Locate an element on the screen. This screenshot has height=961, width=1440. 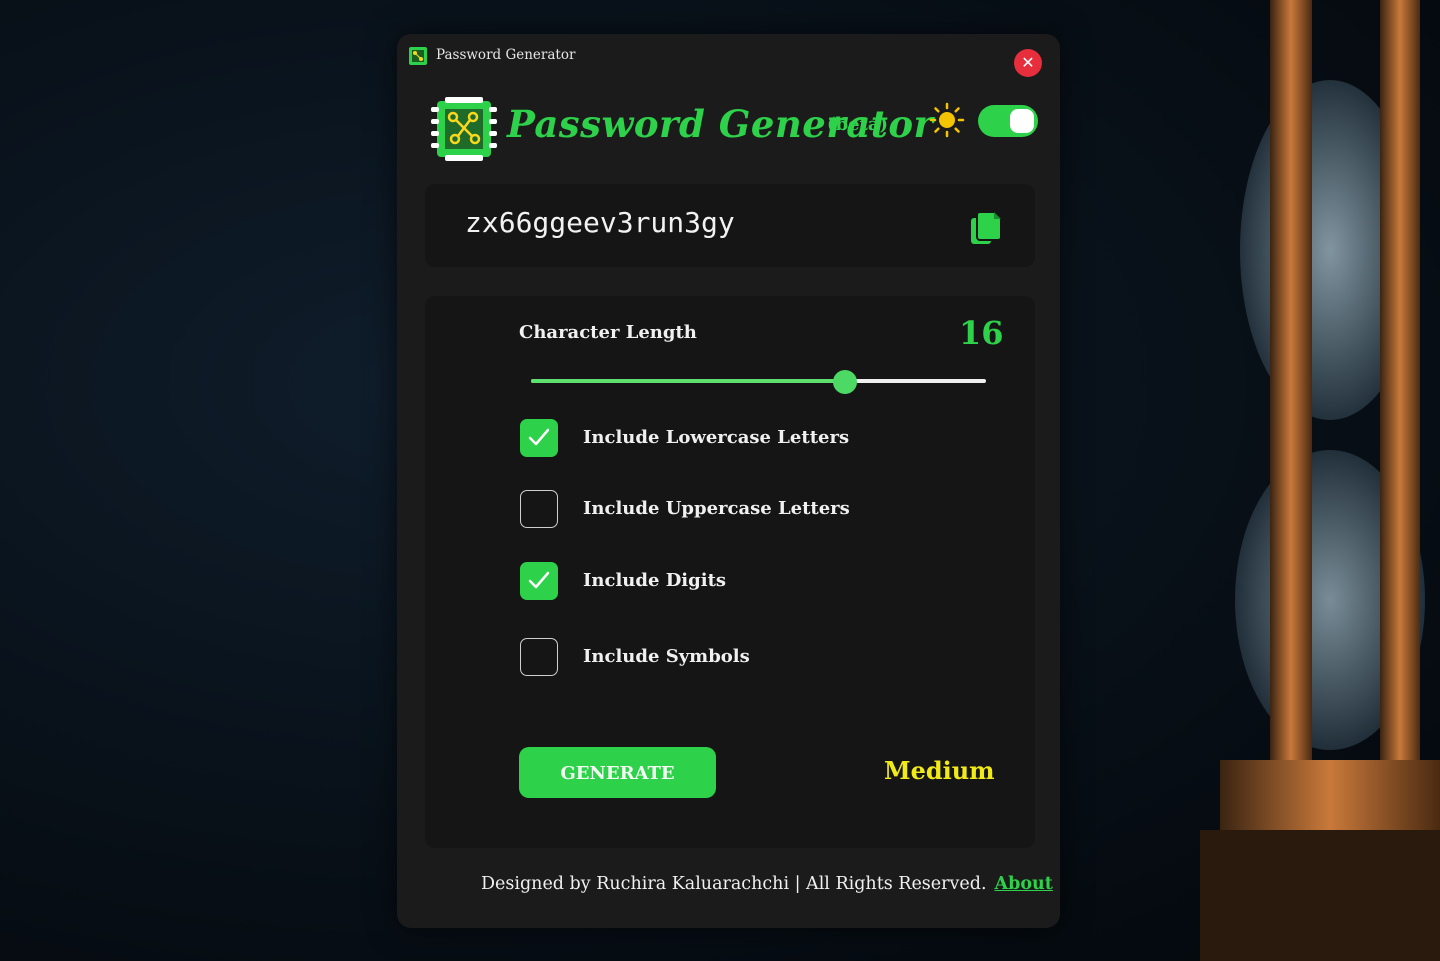
lowercase-checkbox is located at coordinates (539, 438).